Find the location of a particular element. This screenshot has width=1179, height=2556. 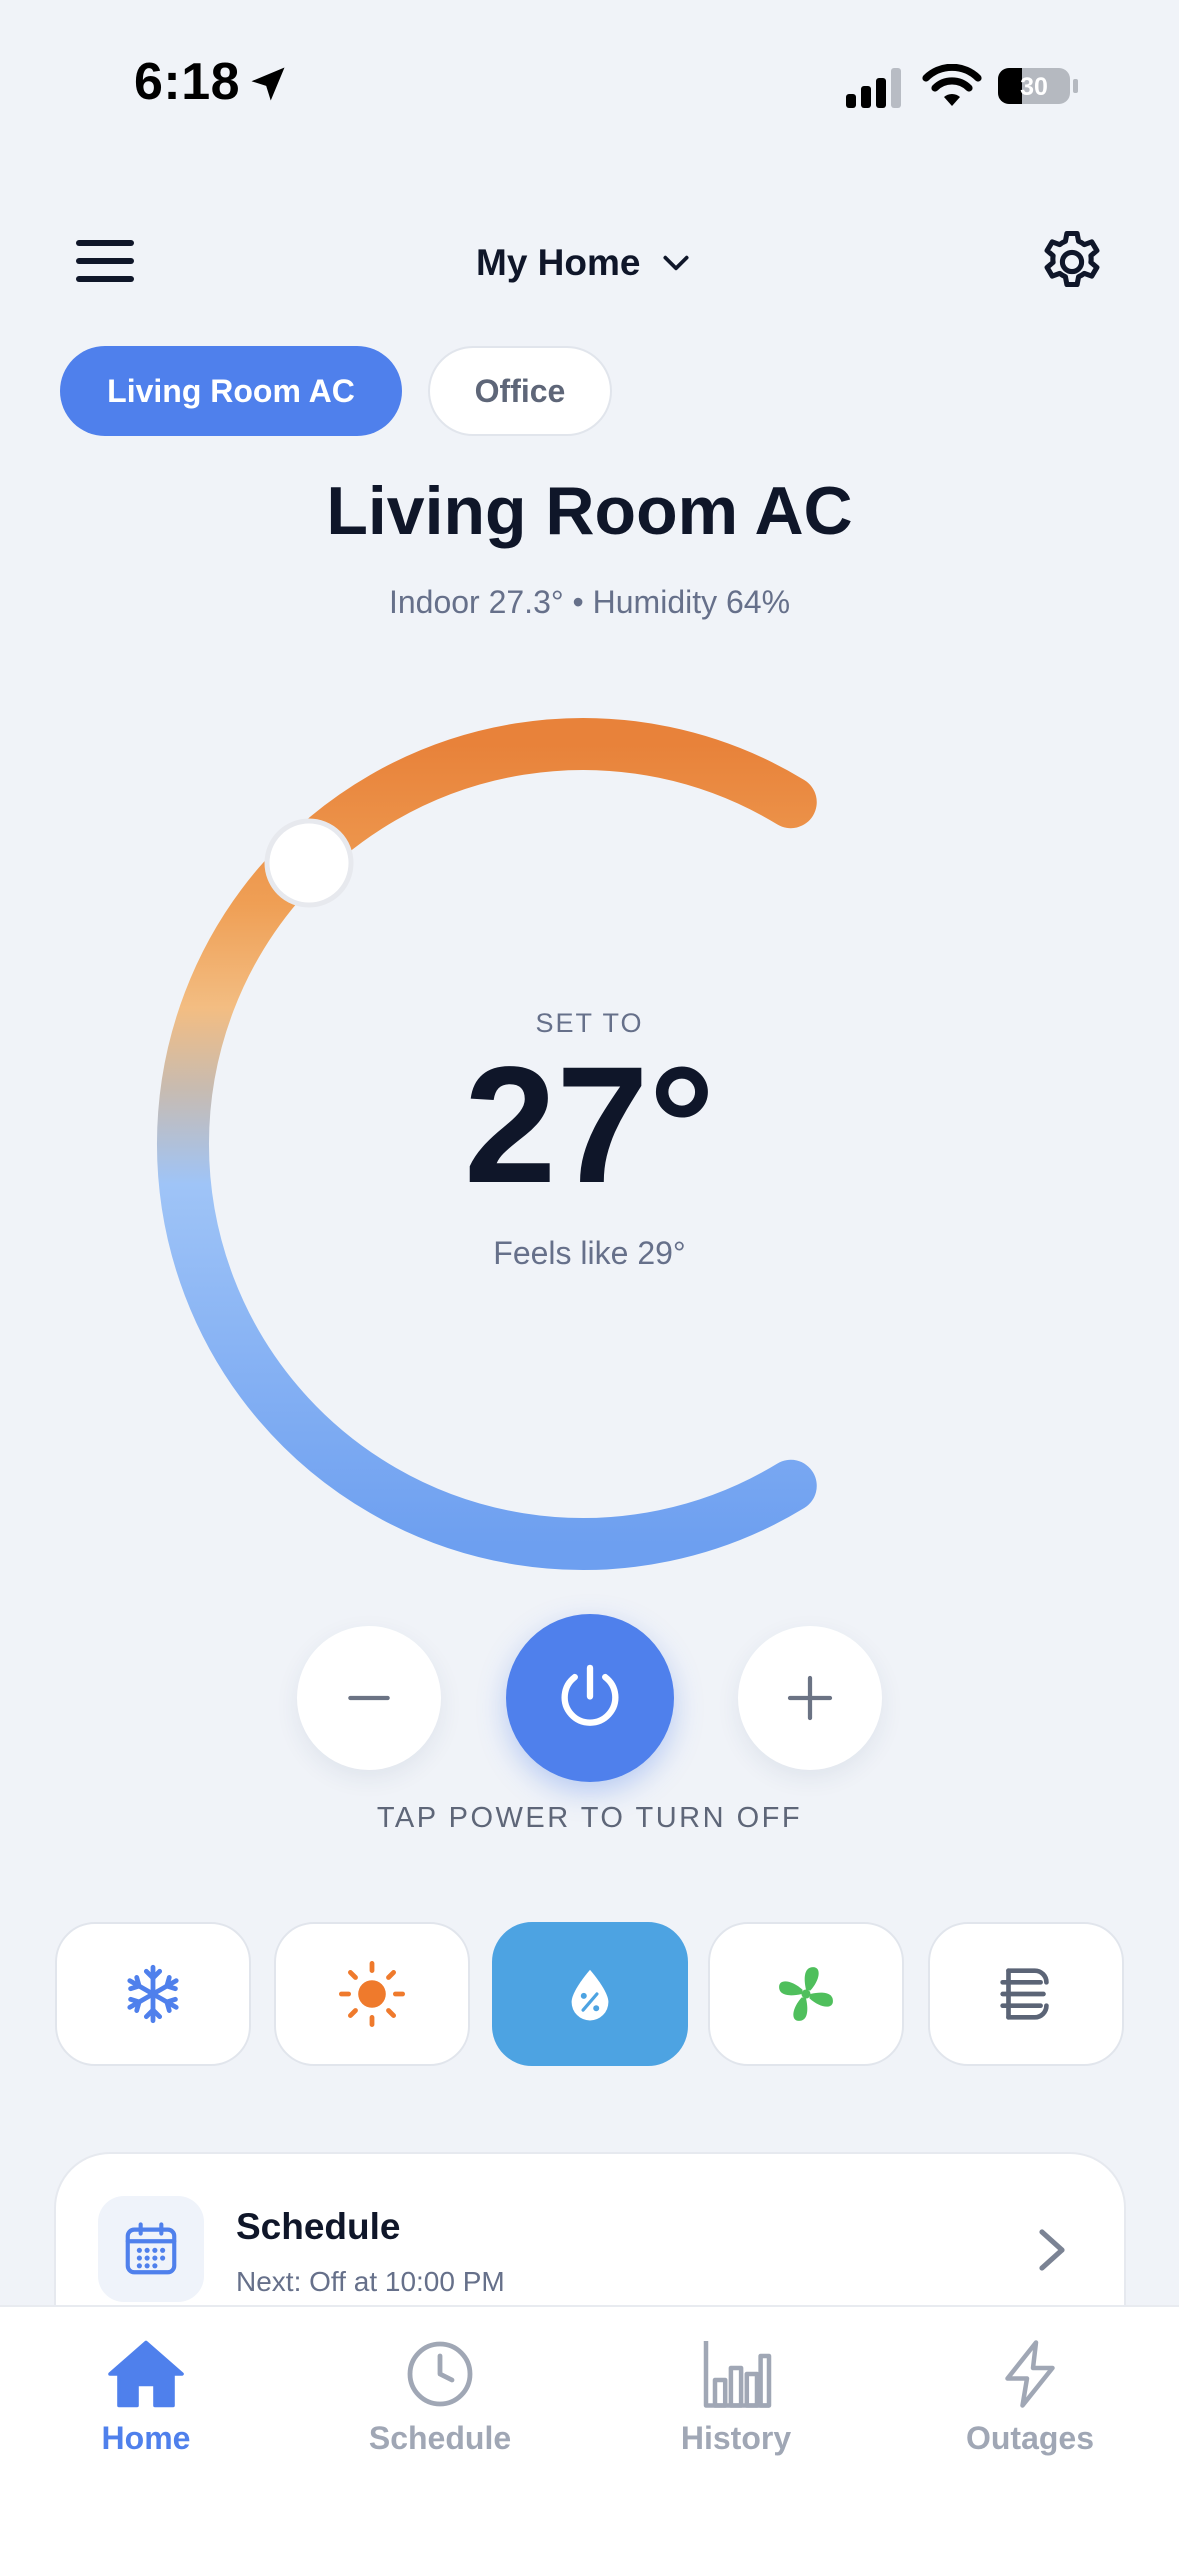

schedule-title: Schedule is located at coordinates (318, 2226).